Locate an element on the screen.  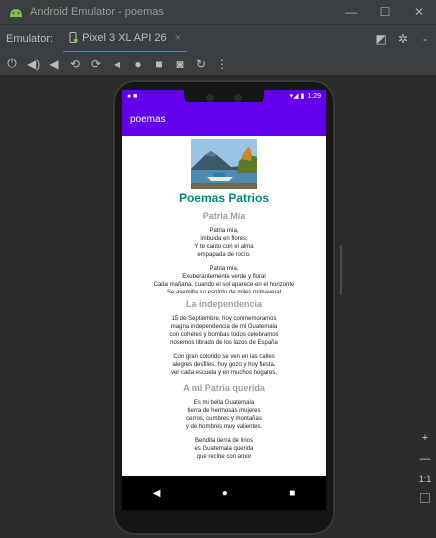
zoom-panel: + — 1:1 is located at coordinates (425, 467).